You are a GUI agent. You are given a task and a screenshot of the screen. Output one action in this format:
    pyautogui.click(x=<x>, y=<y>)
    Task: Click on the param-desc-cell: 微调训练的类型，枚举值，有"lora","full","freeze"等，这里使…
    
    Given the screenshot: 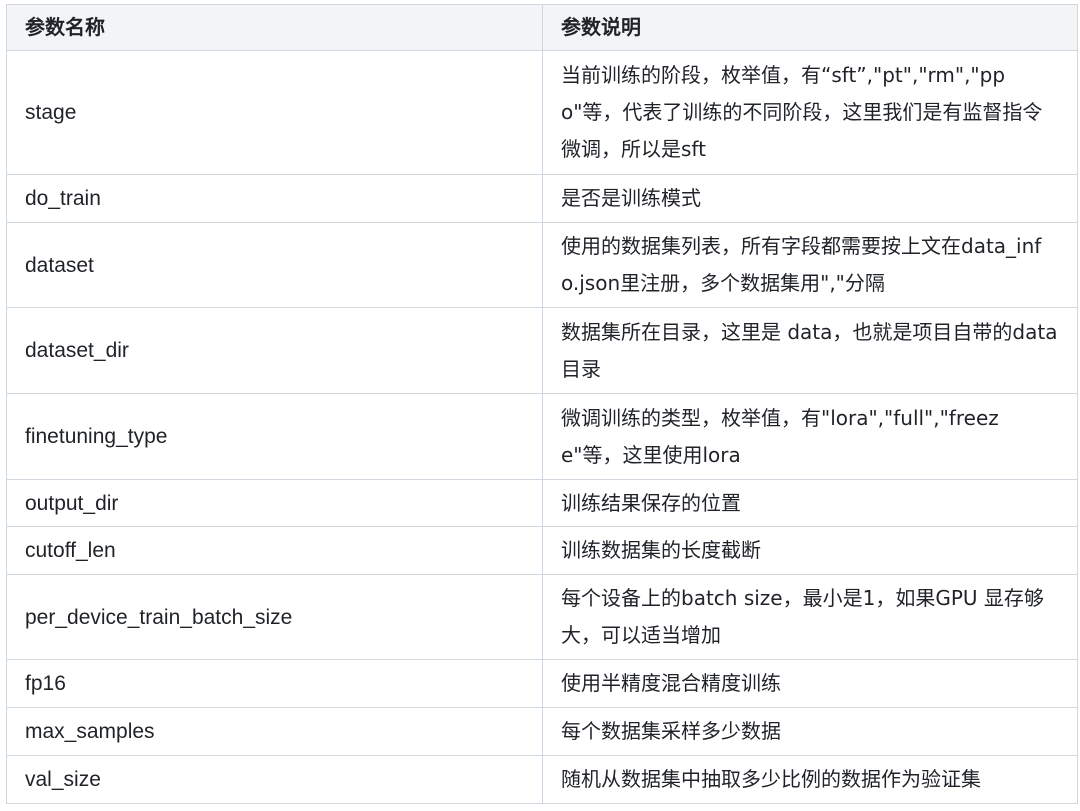 What is the action you would take?
    pyautogui.click(x=810, y=436)
    